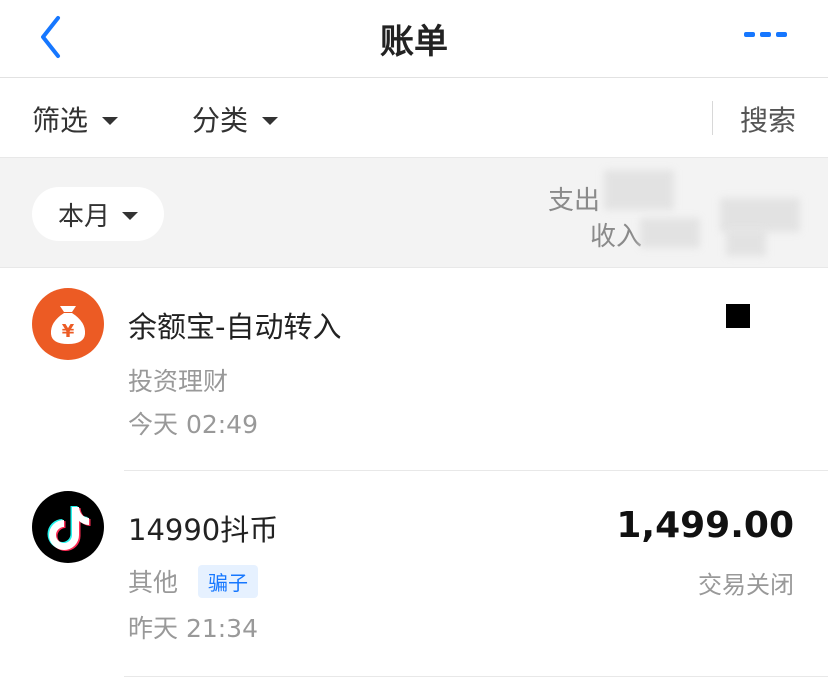  I want to click on tiktok-icon, so click(68, 527).